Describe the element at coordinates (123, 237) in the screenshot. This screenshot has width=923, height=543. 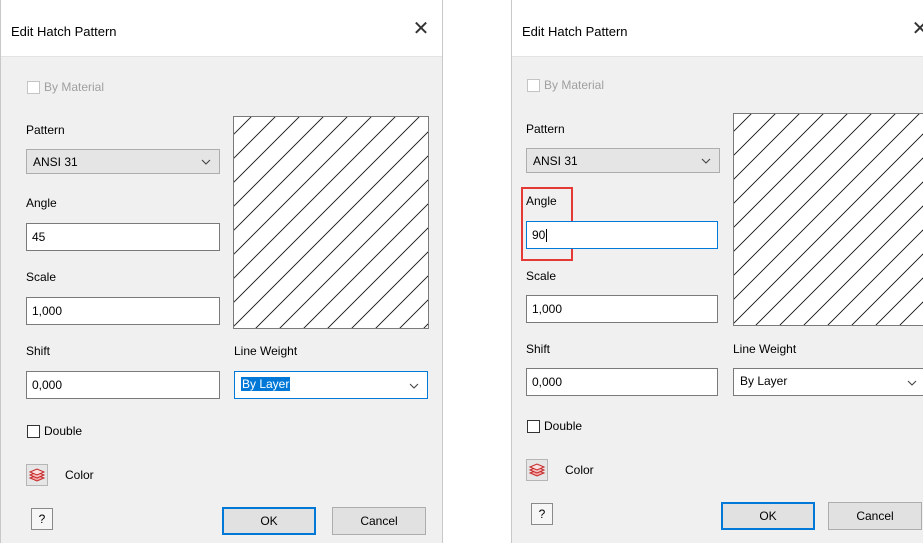
I see `angle-input: 45` at that location.